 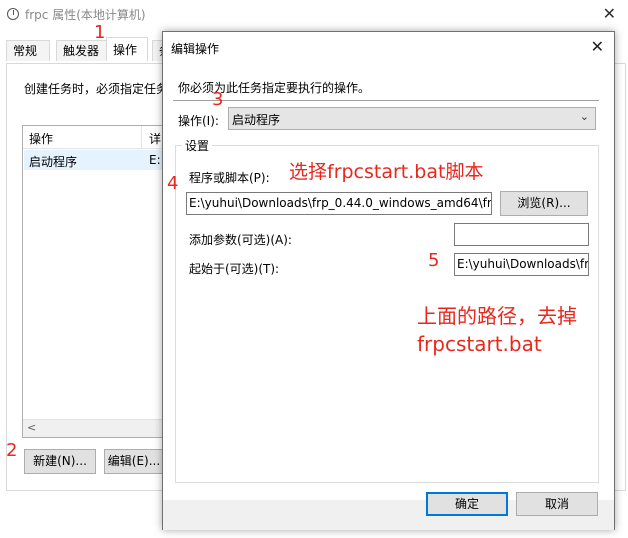 I want to click on action-select: 启动程序 ⌄, so click(x=412, y=118).